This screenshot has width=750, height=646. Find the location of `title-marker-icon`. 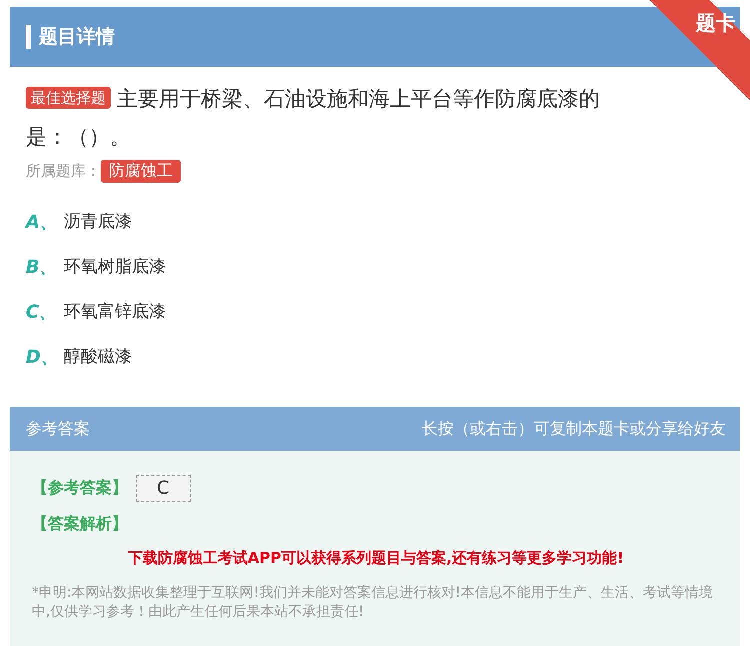

title-marker-icon is located at coordinates (28, 37).